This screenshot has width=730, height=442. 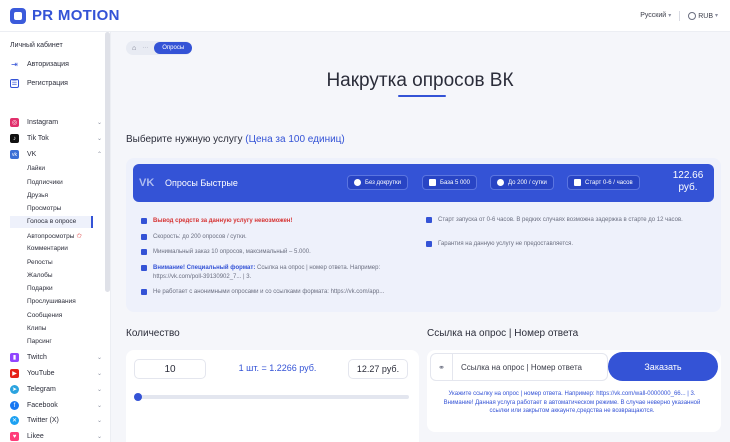 What do you see at coordinates (65, 248) in the screenshot?
I see `sidebar-subitem-comments: Комментарии` at bounding box center [65, 248].